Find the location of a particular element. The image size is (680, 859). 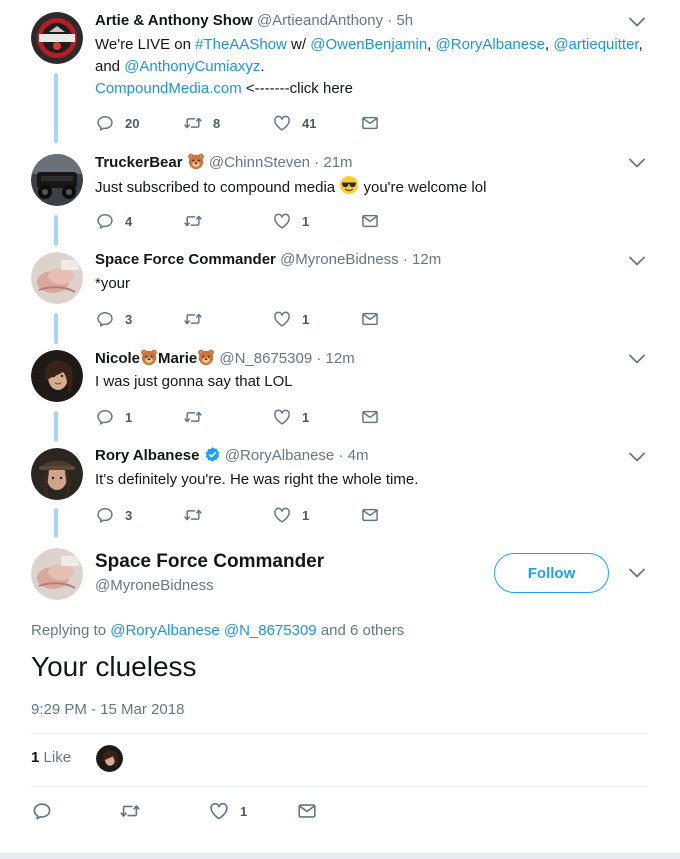

user-handle: @ArtieandAnthony is located at coordinates (320, 20).